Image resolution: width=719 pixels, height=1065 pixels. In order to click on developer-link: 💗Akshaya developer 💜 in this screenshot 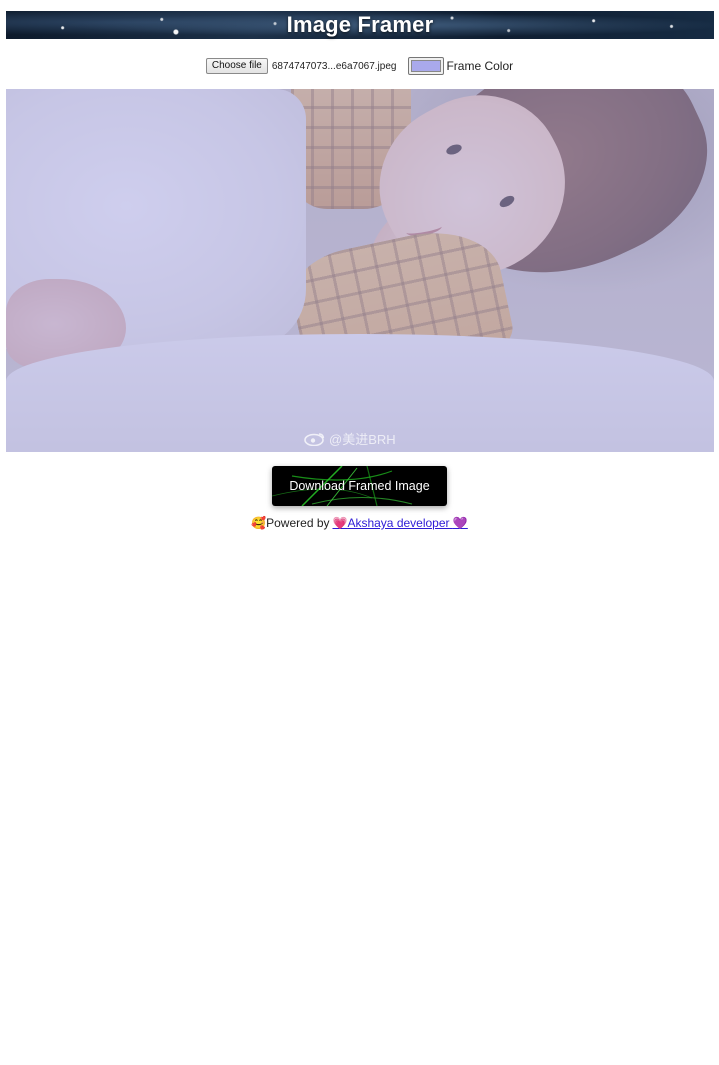, I will do `click(400, 523)`.